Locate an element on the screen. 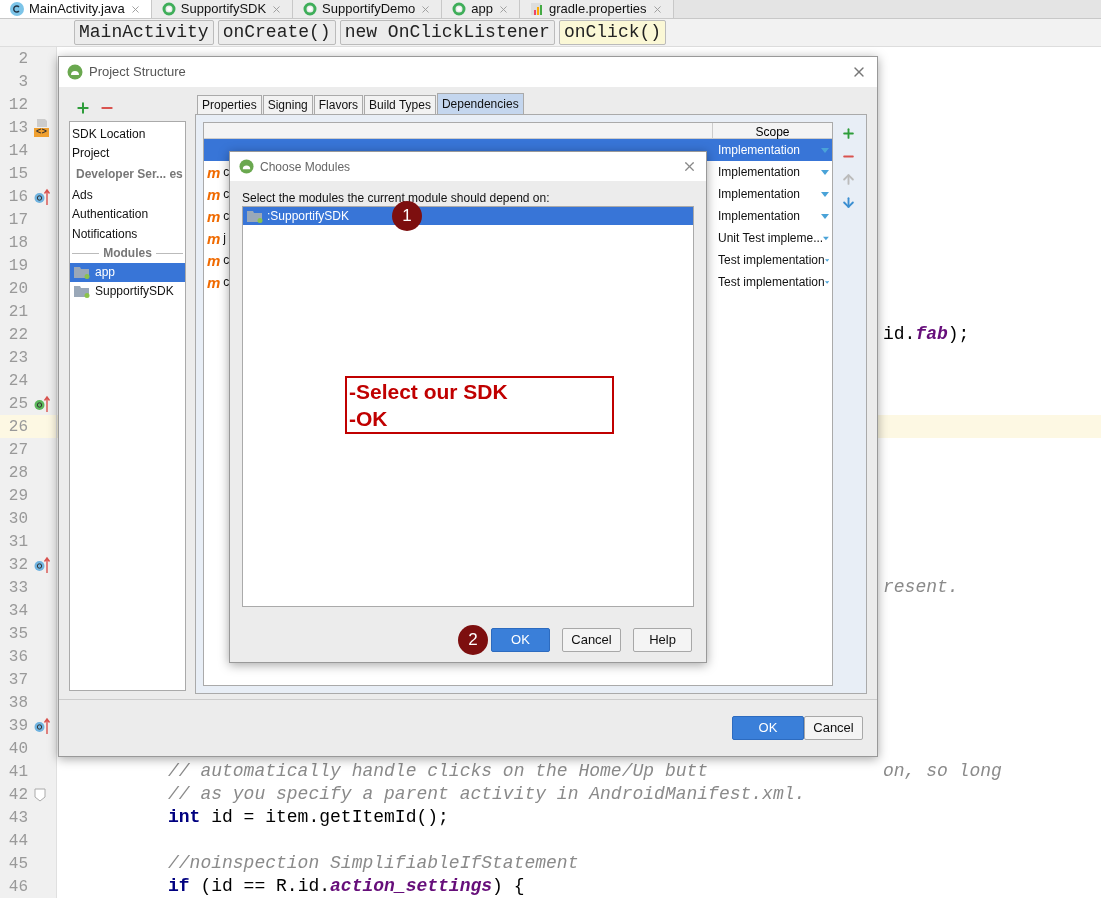  code-line: if (id == R.id.action_settings) { is located at coordinates (346, 886).